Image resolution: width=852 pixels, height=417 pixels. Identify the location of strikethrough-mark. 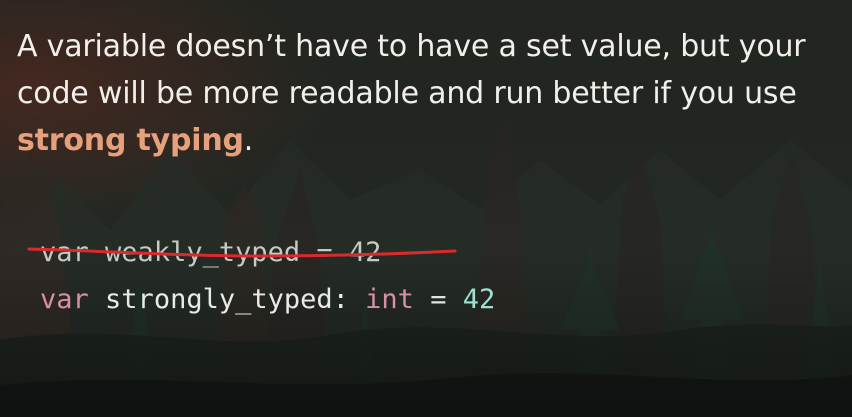
(242, 252).